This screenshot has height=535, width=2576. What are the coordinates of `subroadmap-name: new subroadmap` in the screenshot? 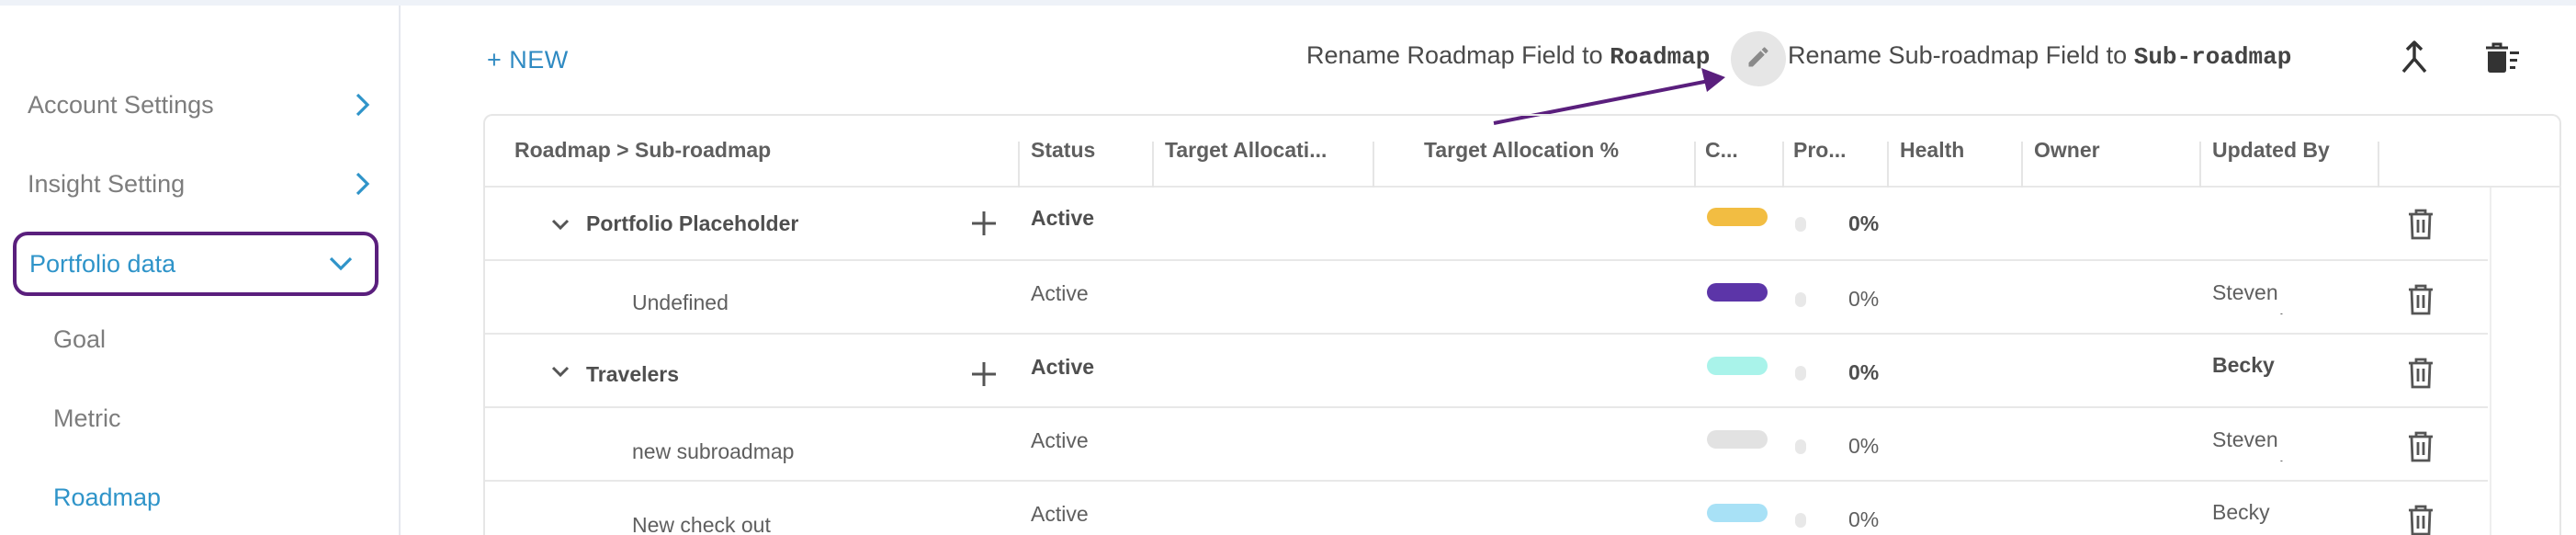 It's located at (713, 451).